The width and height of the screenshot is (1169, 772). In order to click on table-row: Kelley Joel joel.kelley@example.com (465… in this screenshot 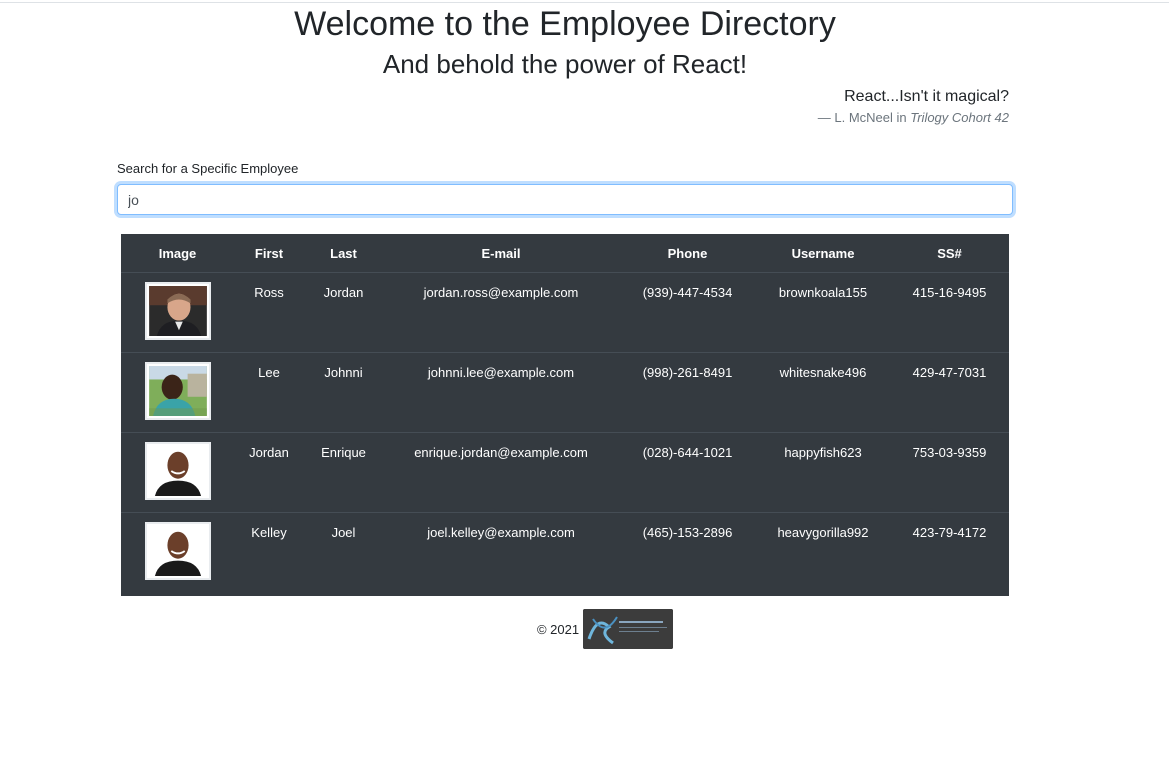, I will do `click(565, 552)`.